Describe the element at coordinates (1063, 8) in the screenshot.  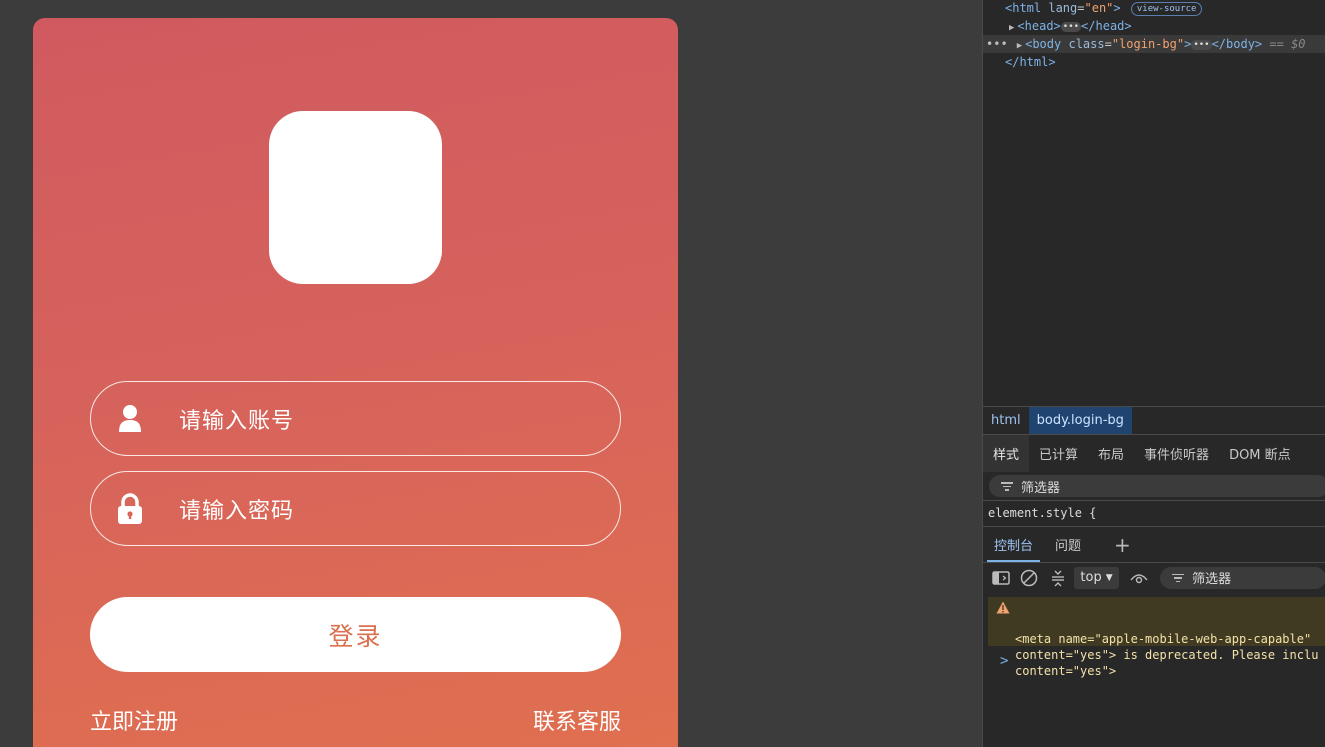
I see `html-attr-name: lang` at that location.